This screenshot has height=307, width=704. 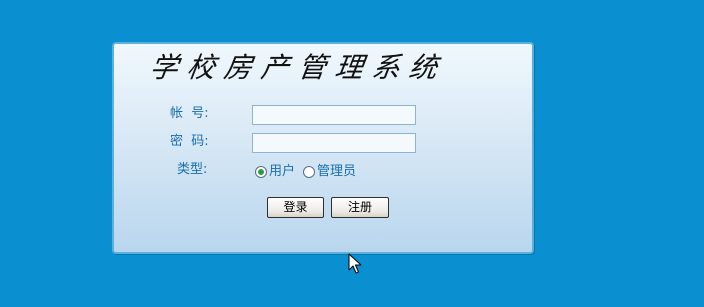 What do you see at coordinates (309, 172) in the screenshot?
I see `admin-type-radio` at bounding box center [309, 172].